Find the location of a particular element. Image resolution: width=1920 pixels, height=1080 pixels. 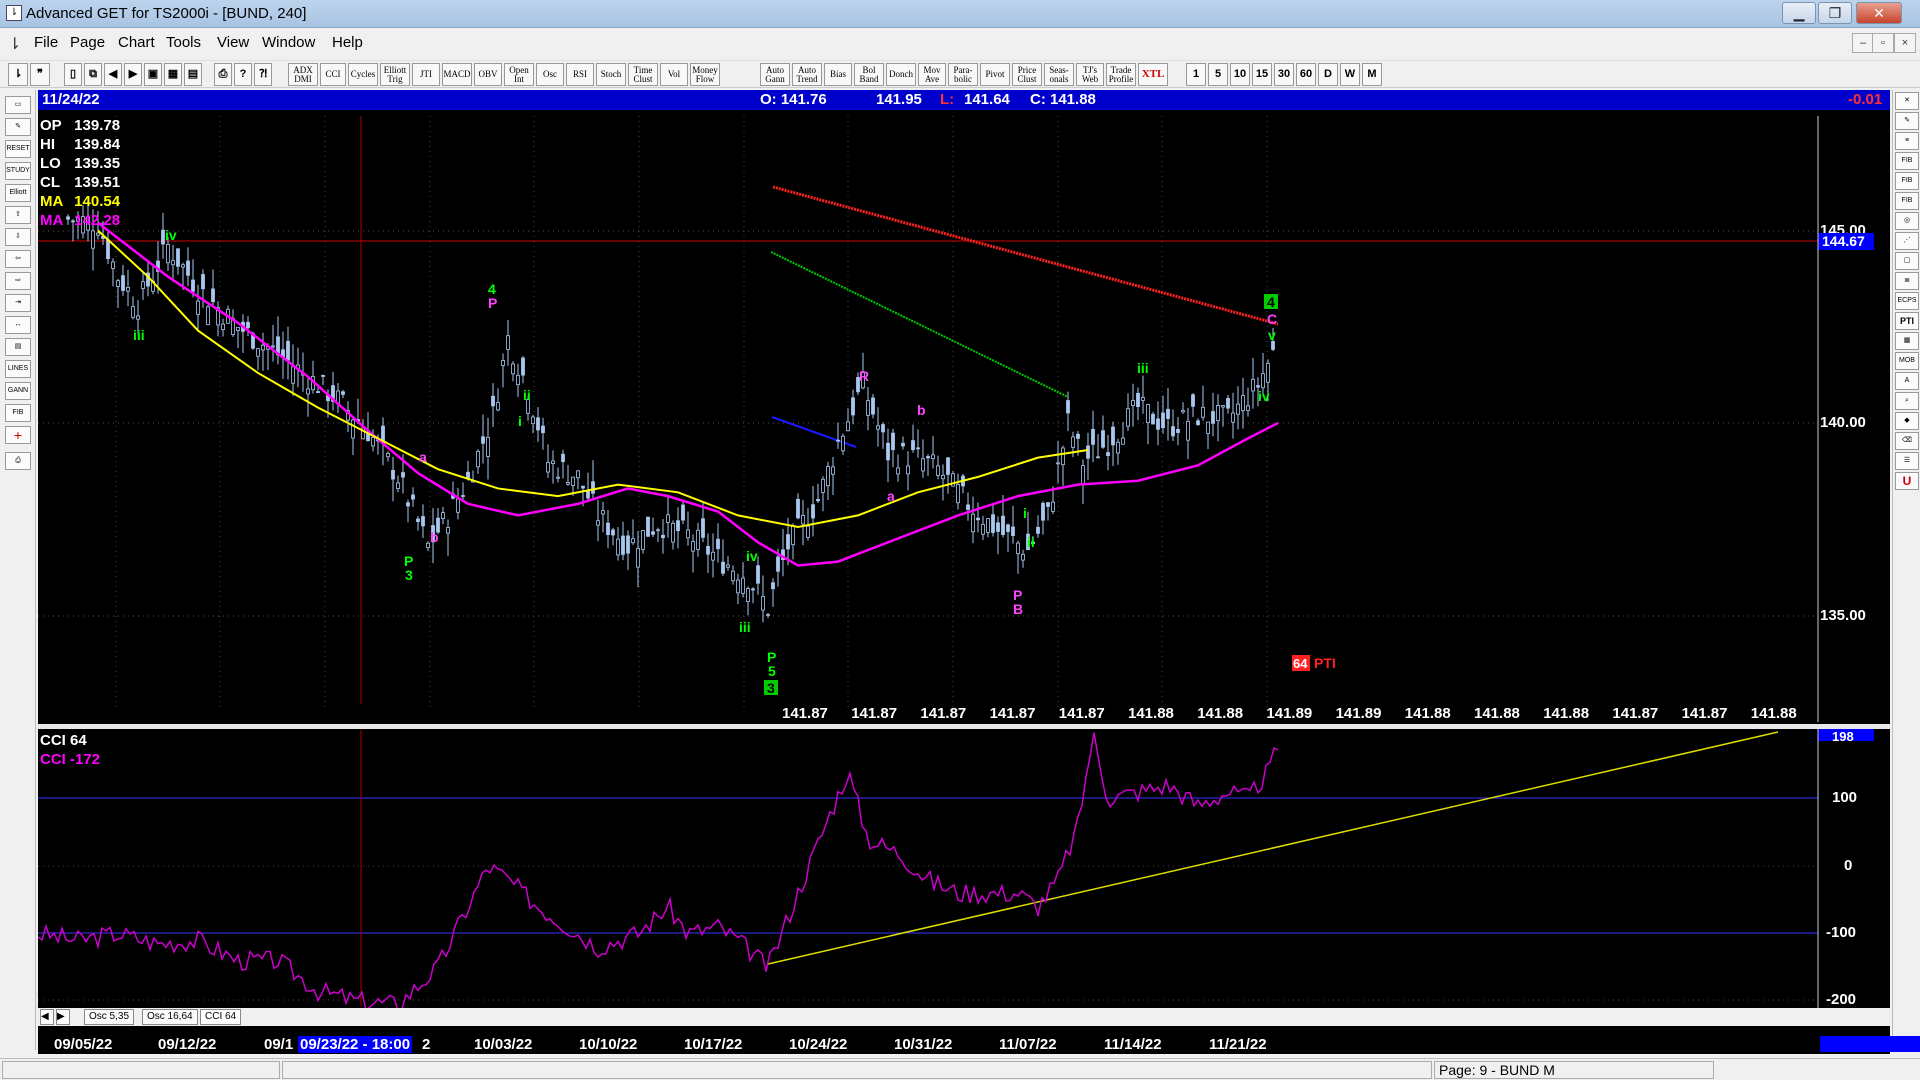

child-minimize-button: – is located at coordinates (1863, 43).